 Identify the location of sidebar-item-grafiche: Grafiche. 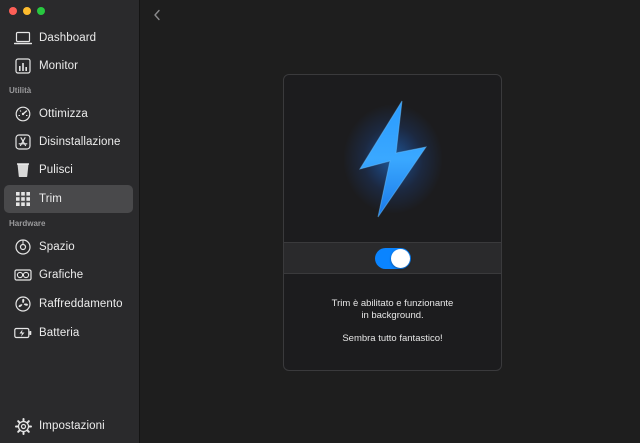
(68, 275).